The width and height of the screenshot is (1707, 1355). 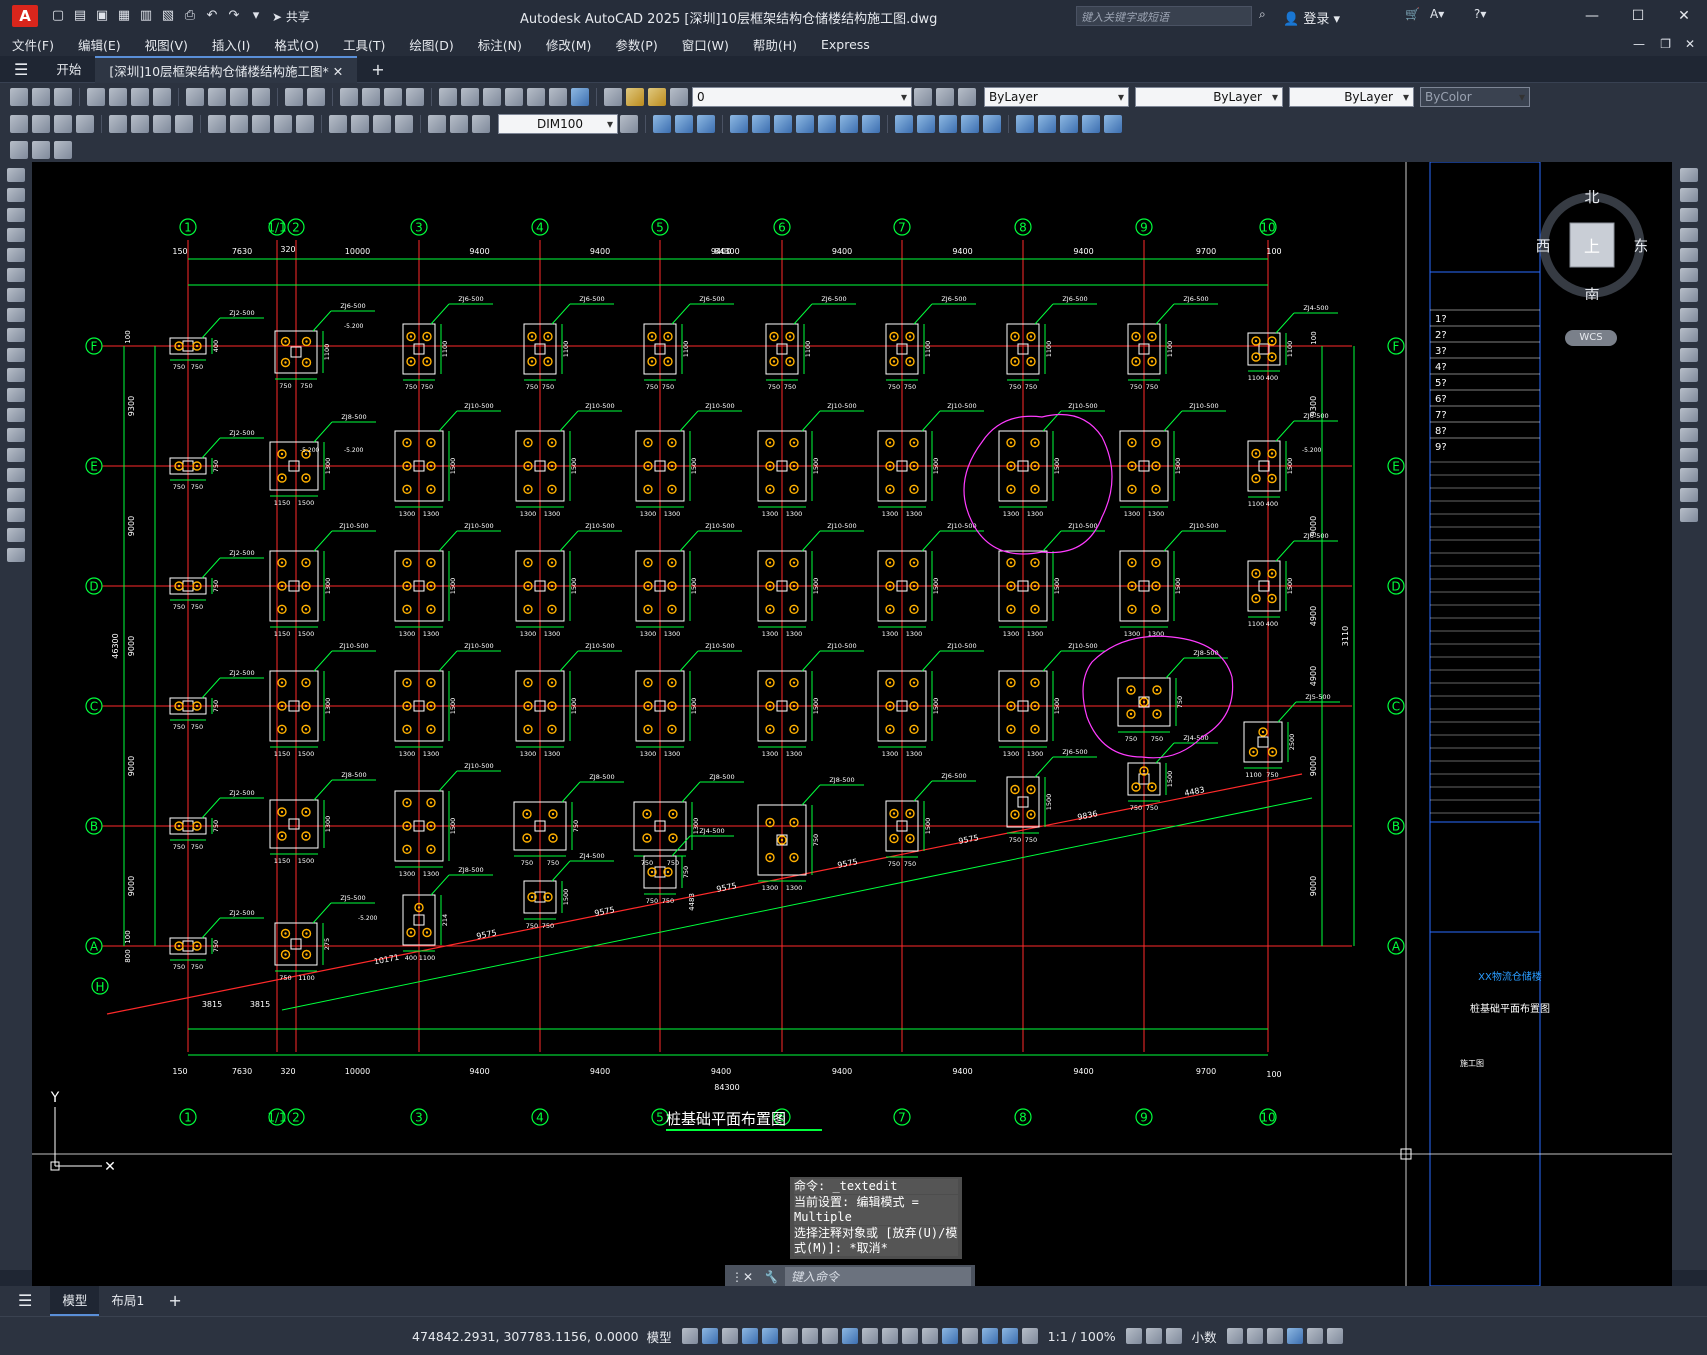 What do you see at coordinates (889, 1336) in the screenshot?
I see `transparency-icon` at bounding box center [889, 1336].